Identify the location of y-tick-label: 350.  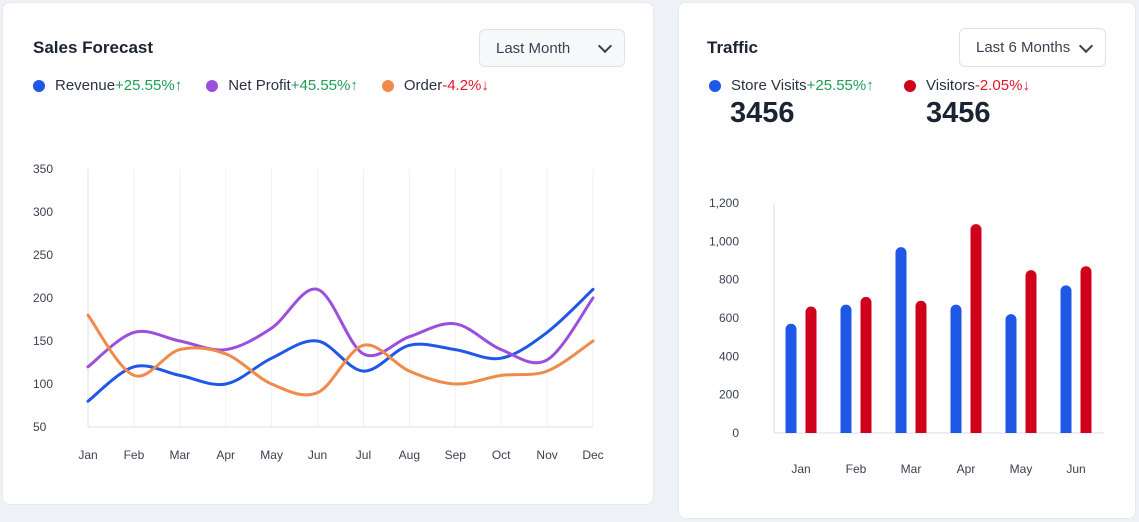
(43, 169).